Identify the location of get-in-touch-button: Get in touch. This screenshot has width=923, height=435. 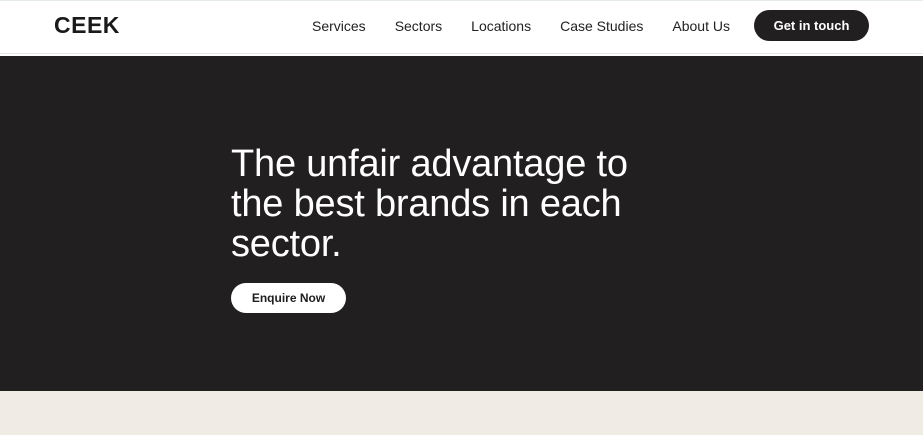
(811, 25).